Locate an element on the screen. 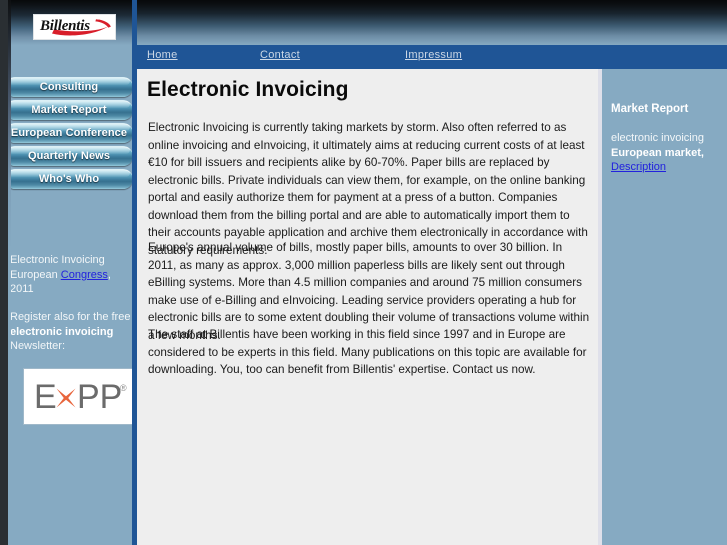 The height and width of the screenshot is (545, 727). top-navigation-bar: Home Contact Impressum is located at coordinates (432, 57).